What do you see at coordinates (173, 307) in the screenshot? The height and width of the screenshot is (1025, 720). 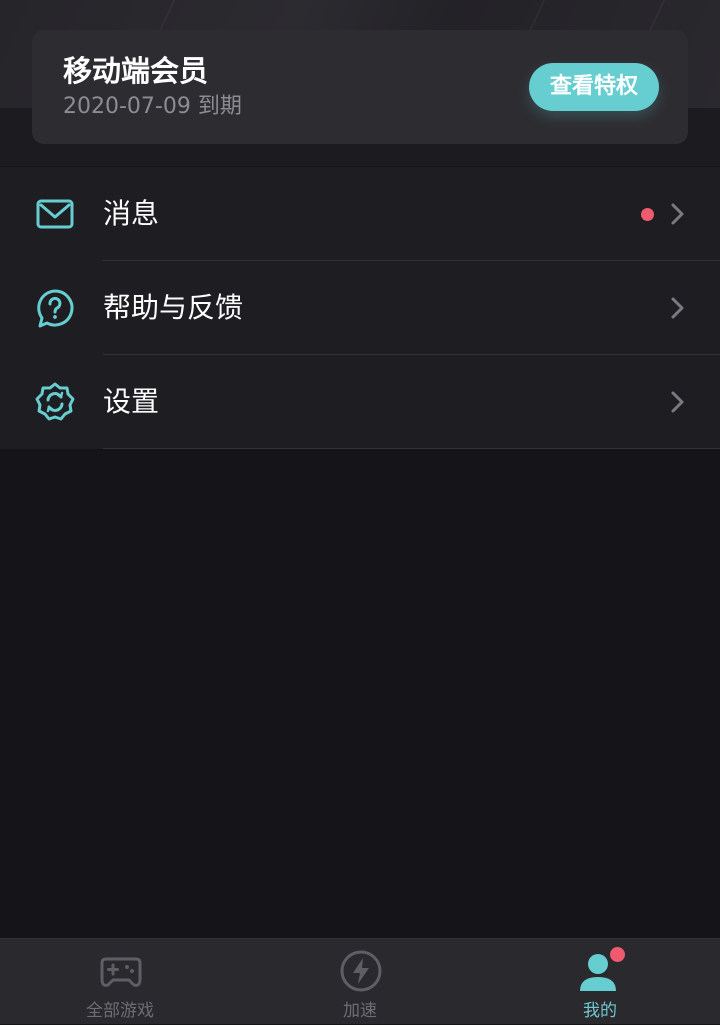 I see `menu-item-label: 帮助与反馈` at bounding box center [173, 307].